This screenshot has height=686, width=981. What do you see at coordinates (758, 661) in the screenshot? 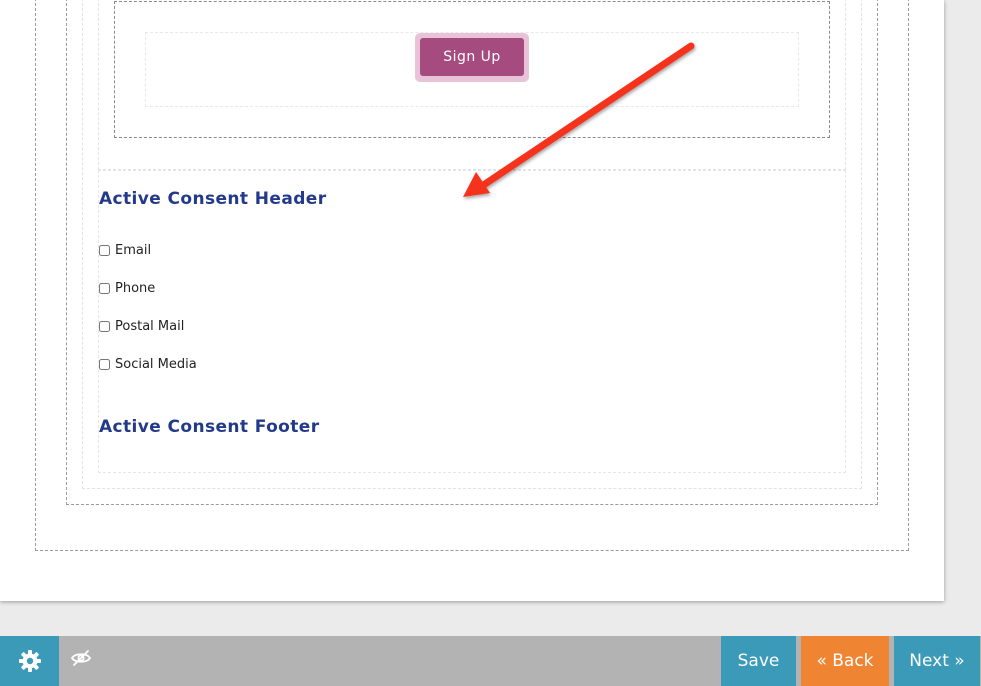
I see `save-button: Save` at bounding box center [758, 661].